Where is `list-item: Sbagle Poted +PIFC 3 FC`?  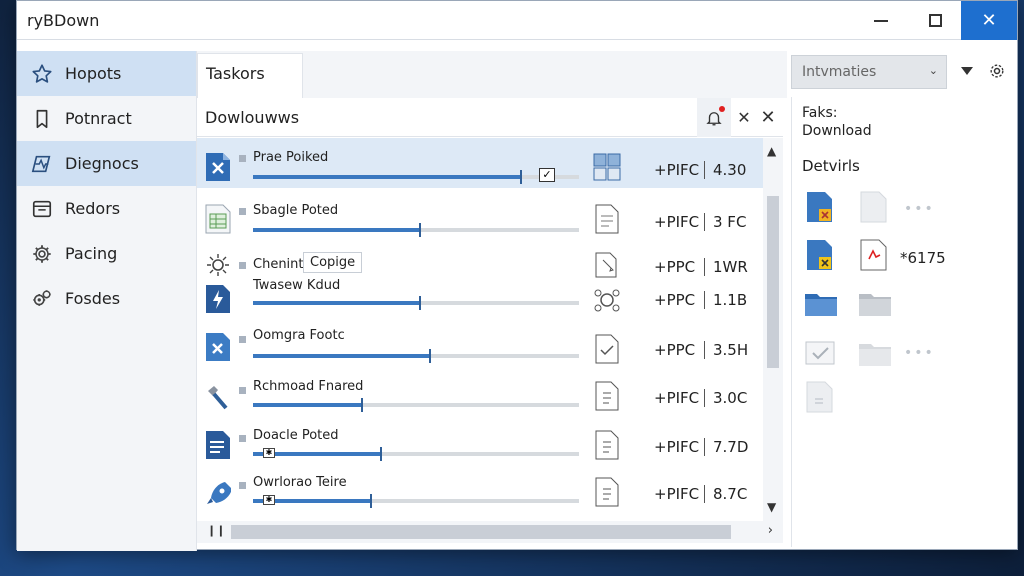 list-item: Sbagle Poted +PIFC 3 FC is located at coordinates (480, 221).